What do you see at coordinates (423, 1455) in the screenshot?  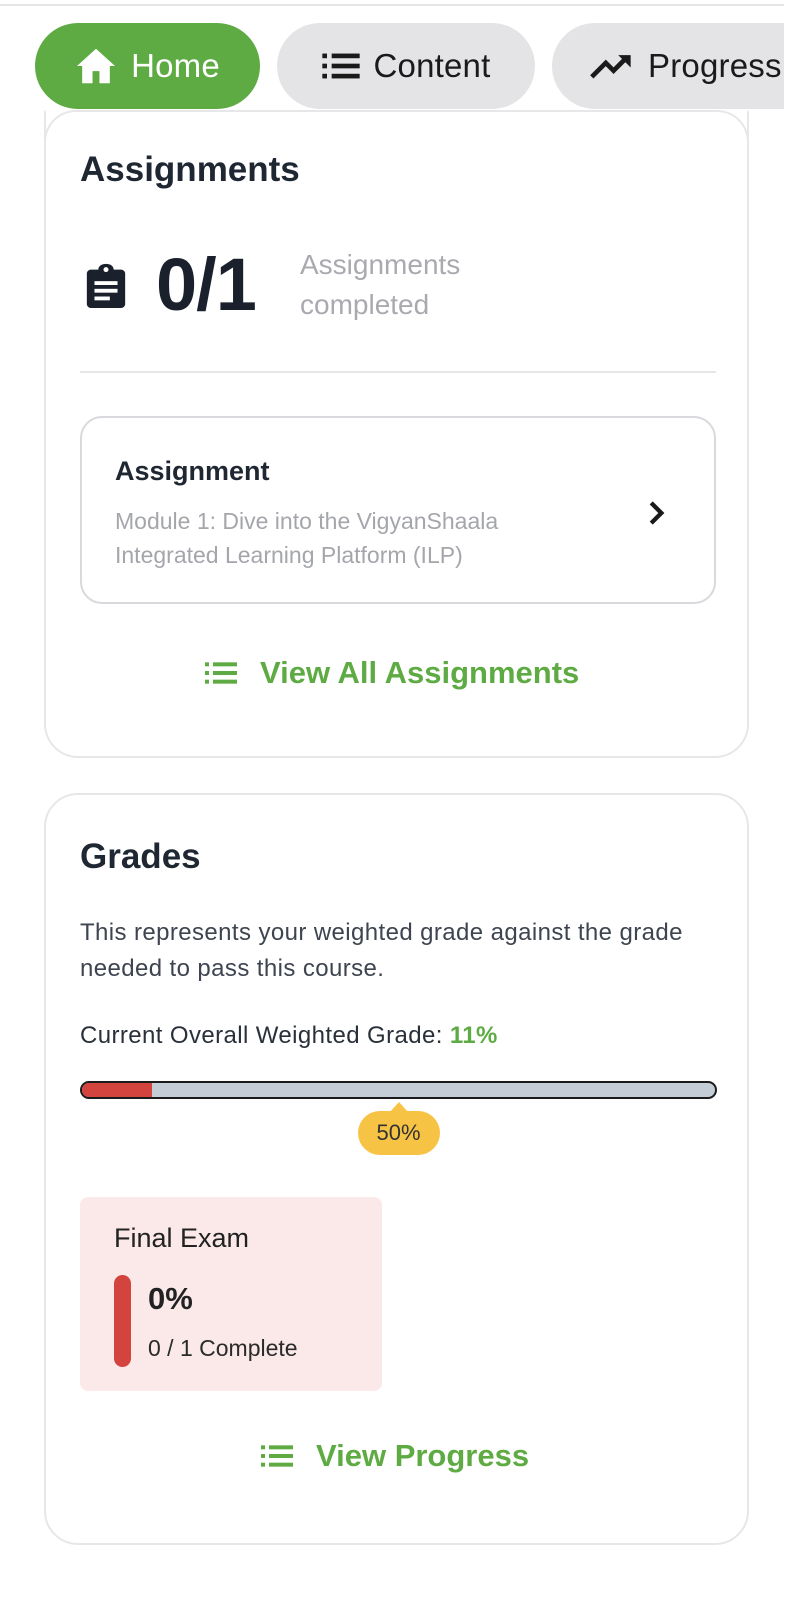 I see `view-progress-label: View Progress` at bounding box center [423, 1455].